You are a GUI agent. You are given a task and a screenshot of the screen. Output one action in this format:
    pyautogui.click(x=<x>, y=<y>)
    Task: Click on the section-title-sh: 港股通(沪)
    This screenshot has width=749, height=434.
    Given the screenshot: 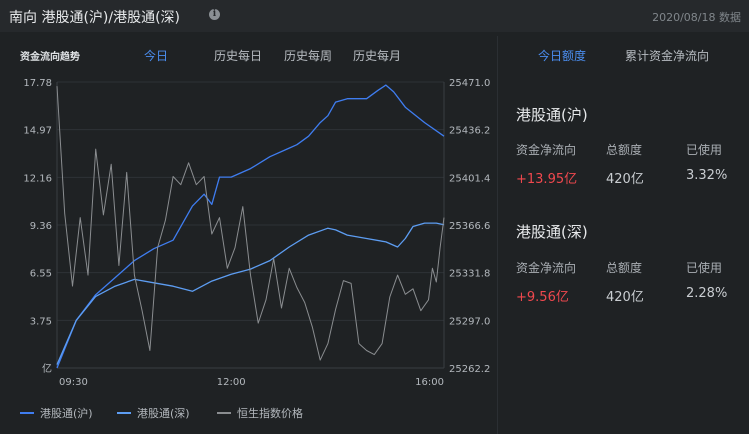 What is the action you would take?
    pyautogui.click(x=552, y=115)
    